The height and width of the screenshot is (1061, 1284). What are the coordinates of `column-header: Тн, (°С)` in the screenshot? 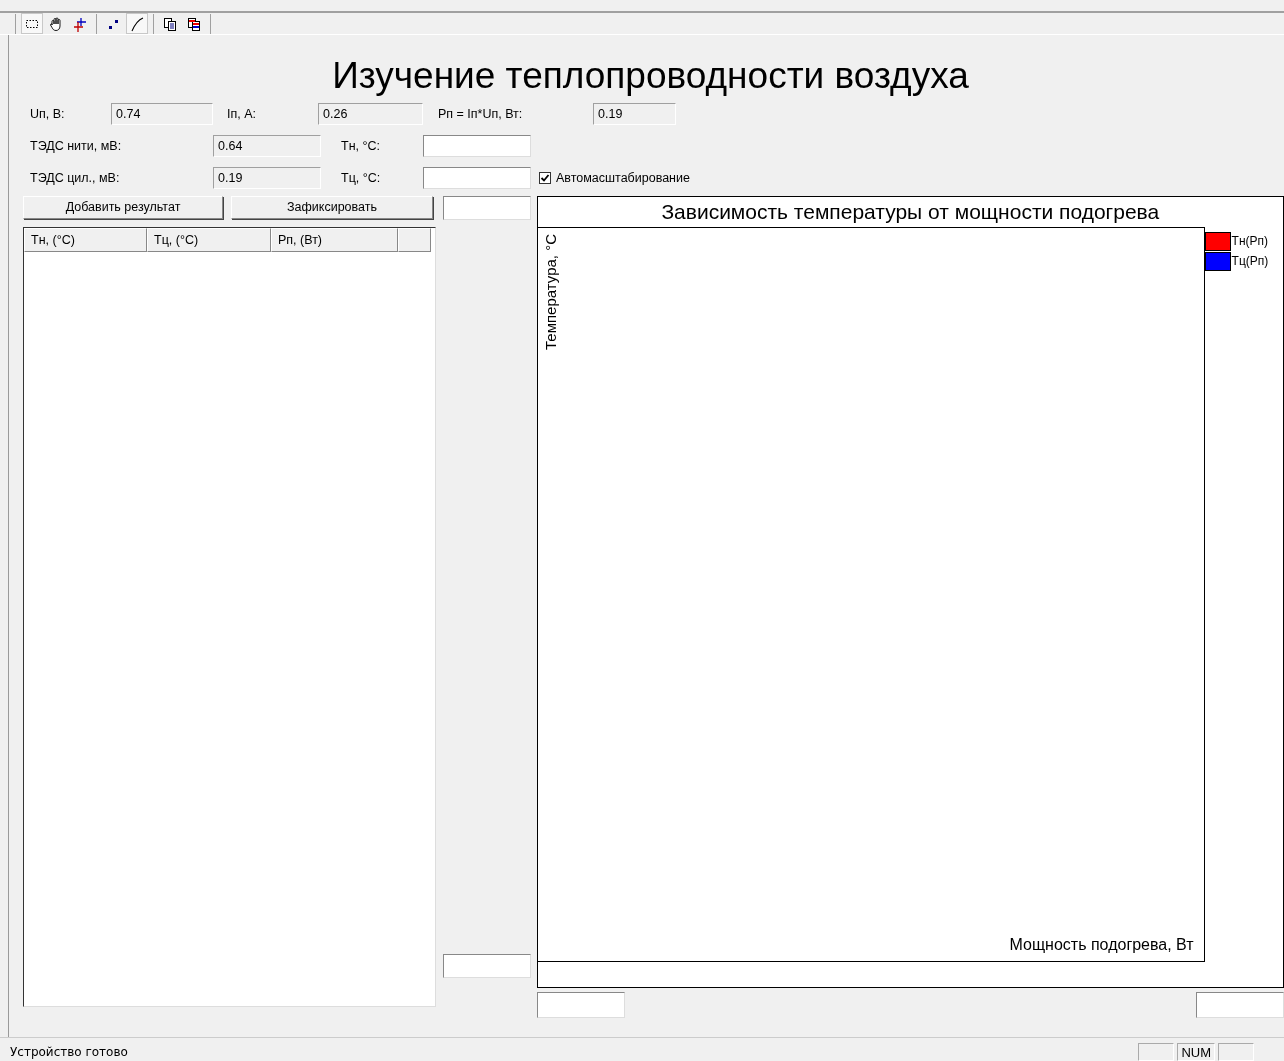 It's located at (85, 240).